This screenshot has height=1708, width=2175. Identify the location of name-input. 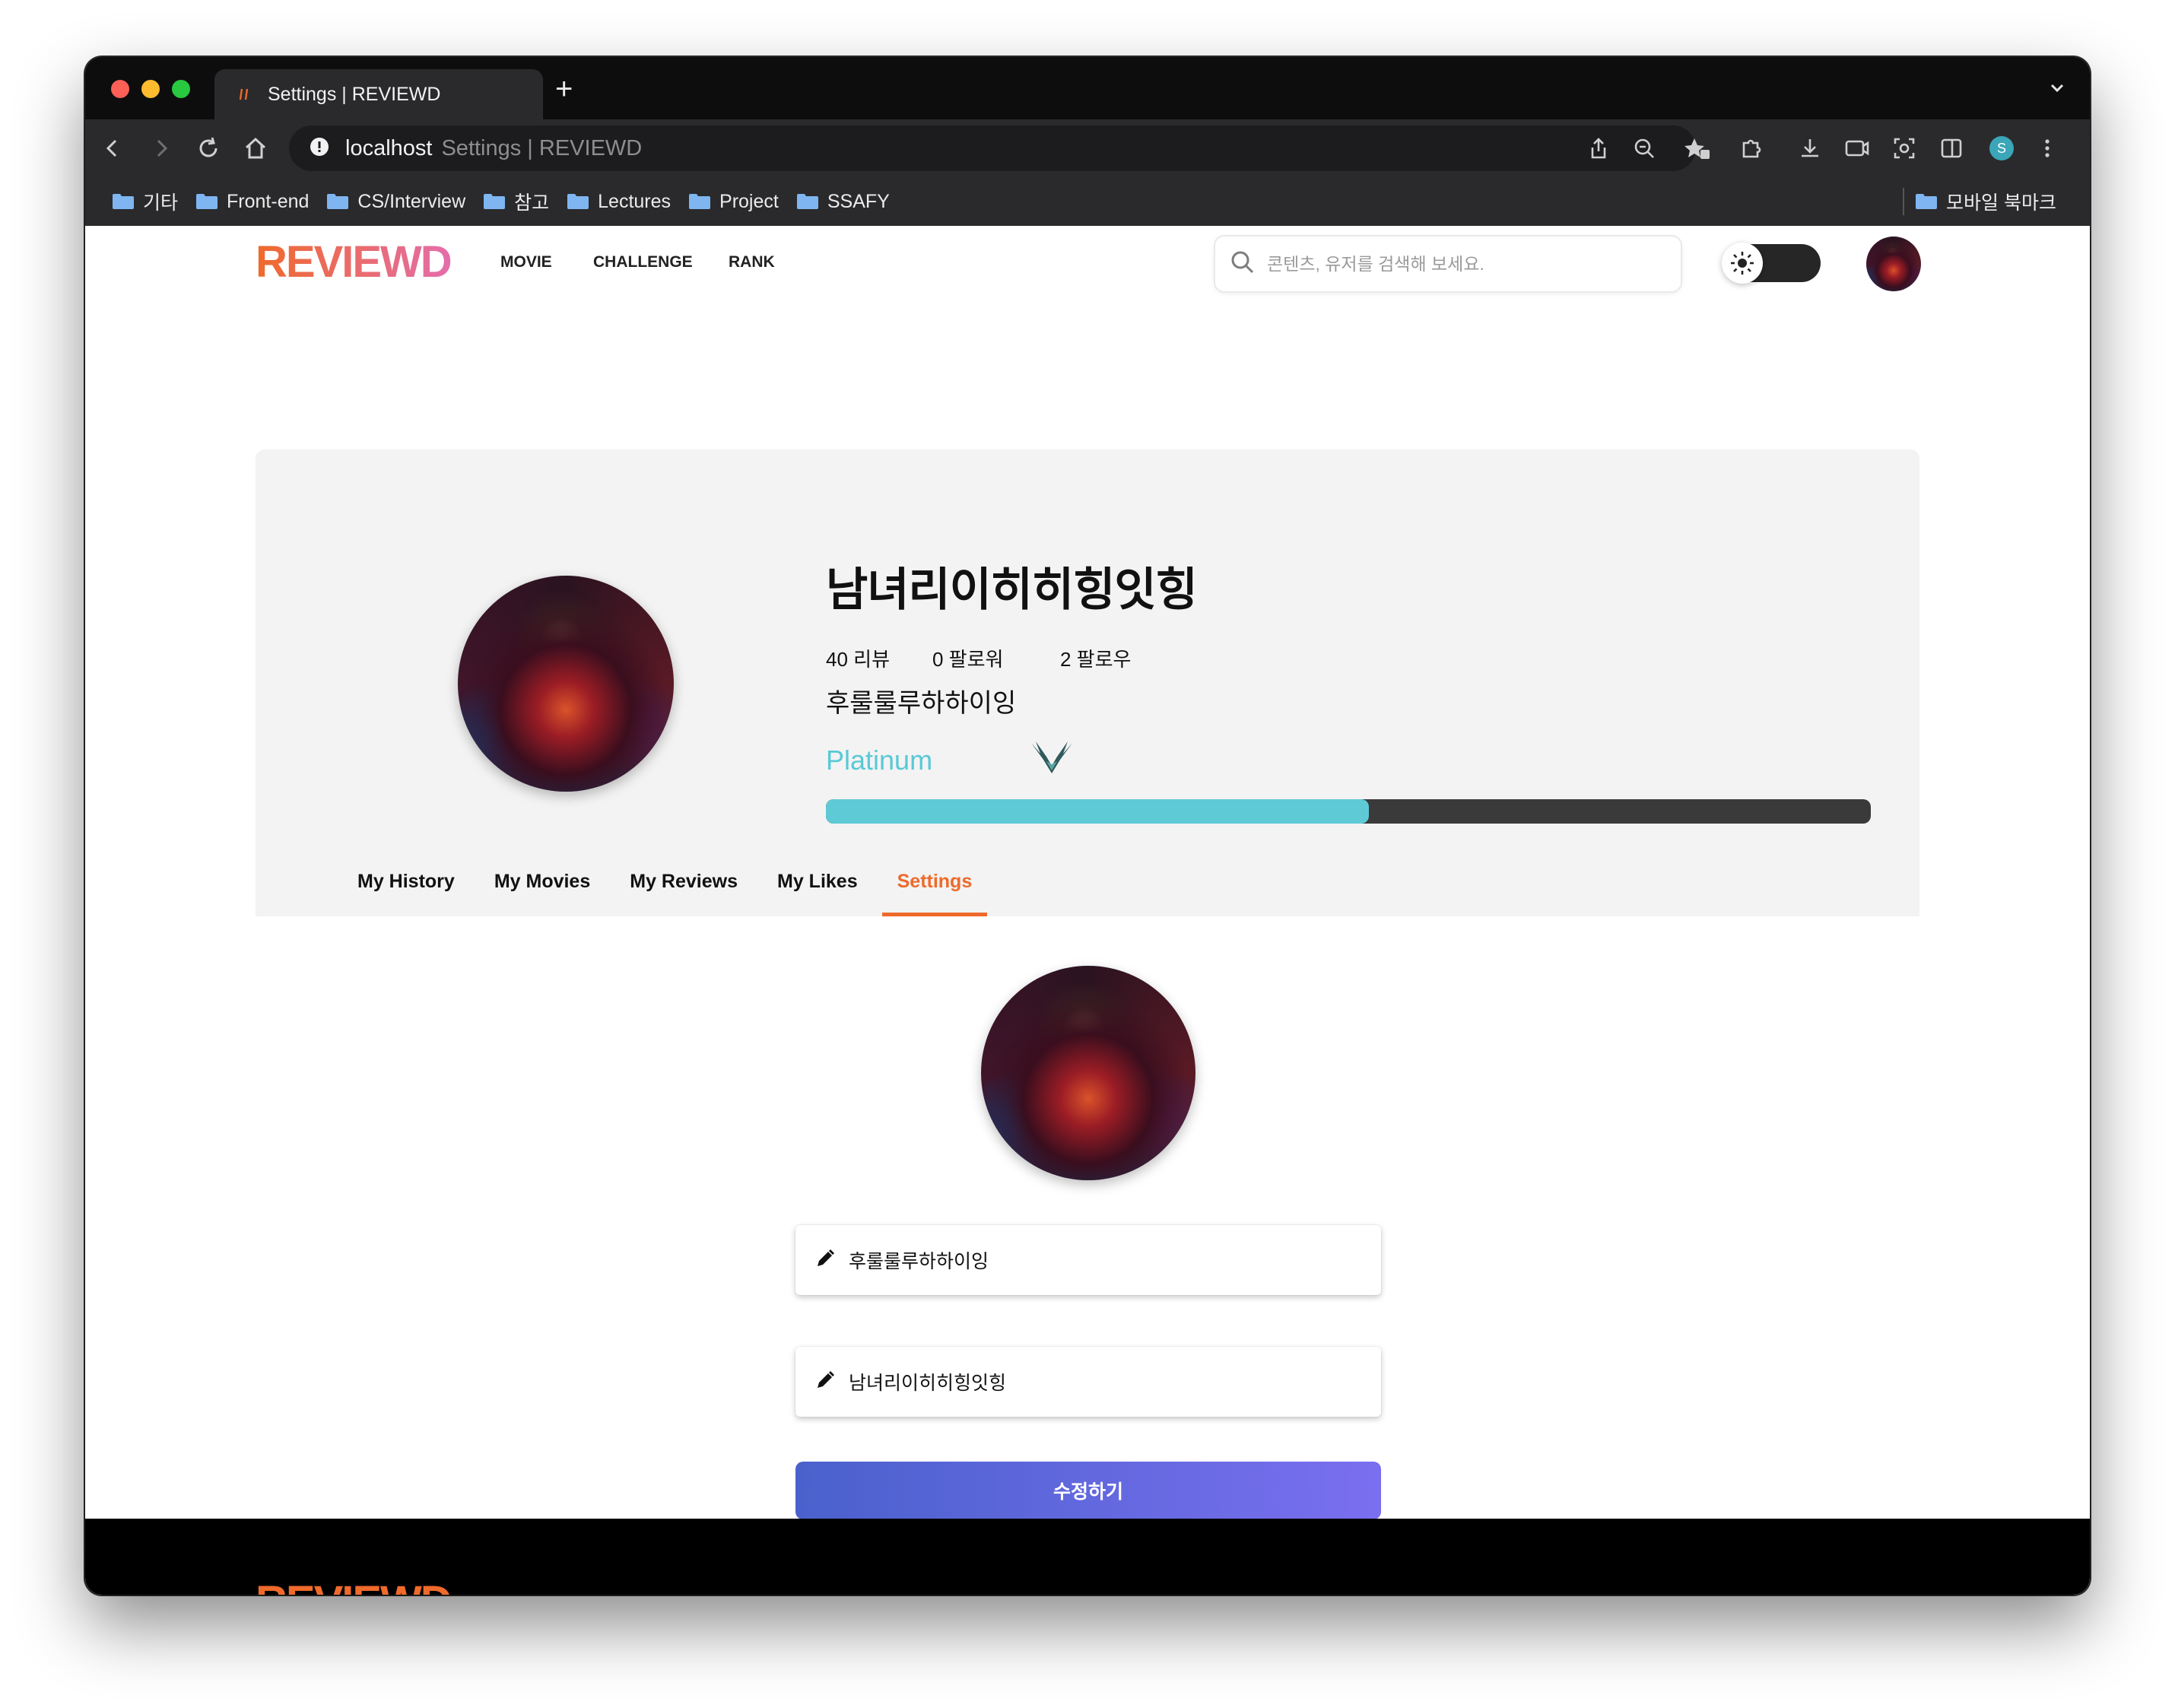
(1108, 1382).